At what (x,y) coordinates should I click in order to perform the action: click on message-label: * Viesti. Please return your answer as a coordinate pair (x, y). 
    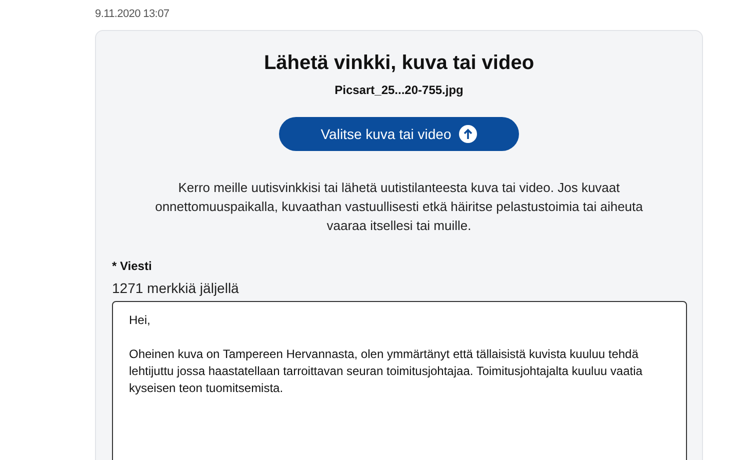
    Looking at the image, I should click on (132, 266).